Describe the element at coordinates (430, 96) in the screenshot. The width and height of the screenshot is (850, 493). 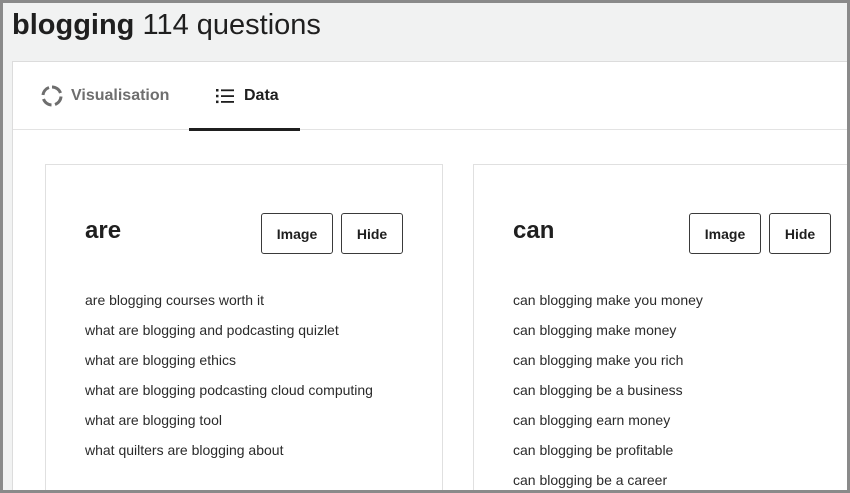
I see `view-tabs: Visualisation Data` at that location.